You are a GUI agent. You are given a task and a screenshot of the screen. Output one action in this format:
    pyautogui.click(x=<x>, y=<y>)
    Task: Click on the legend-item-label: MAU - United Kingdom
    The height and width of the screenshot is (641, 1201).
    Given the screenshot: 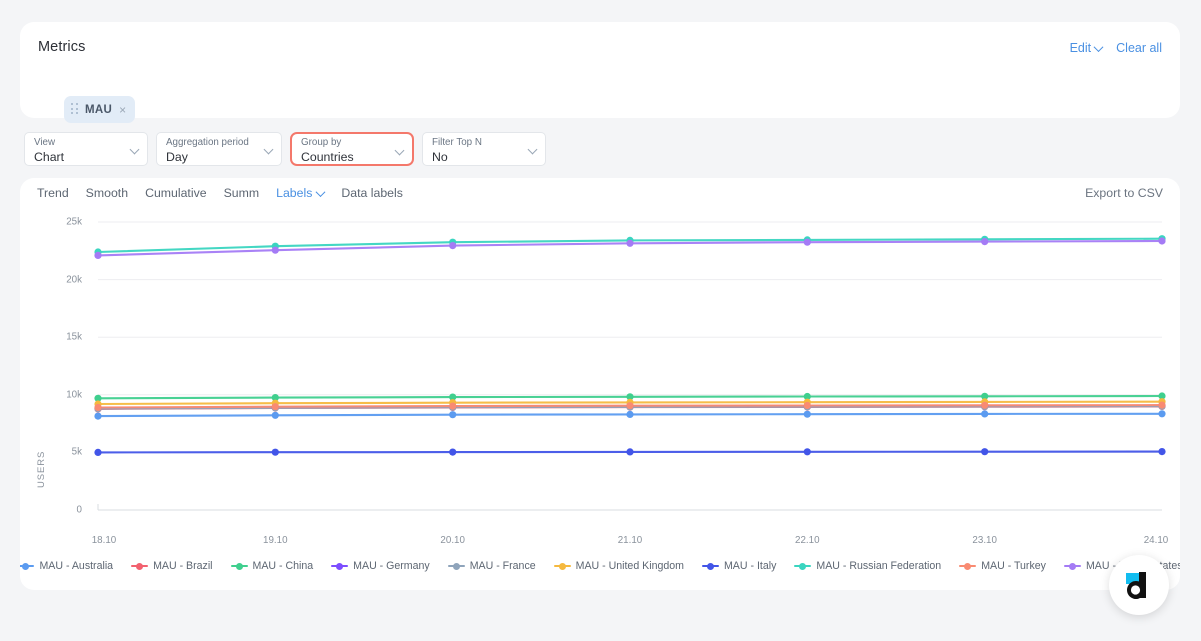 What is the action you would take?
    pyautogui.click(x=629, y=566)
    